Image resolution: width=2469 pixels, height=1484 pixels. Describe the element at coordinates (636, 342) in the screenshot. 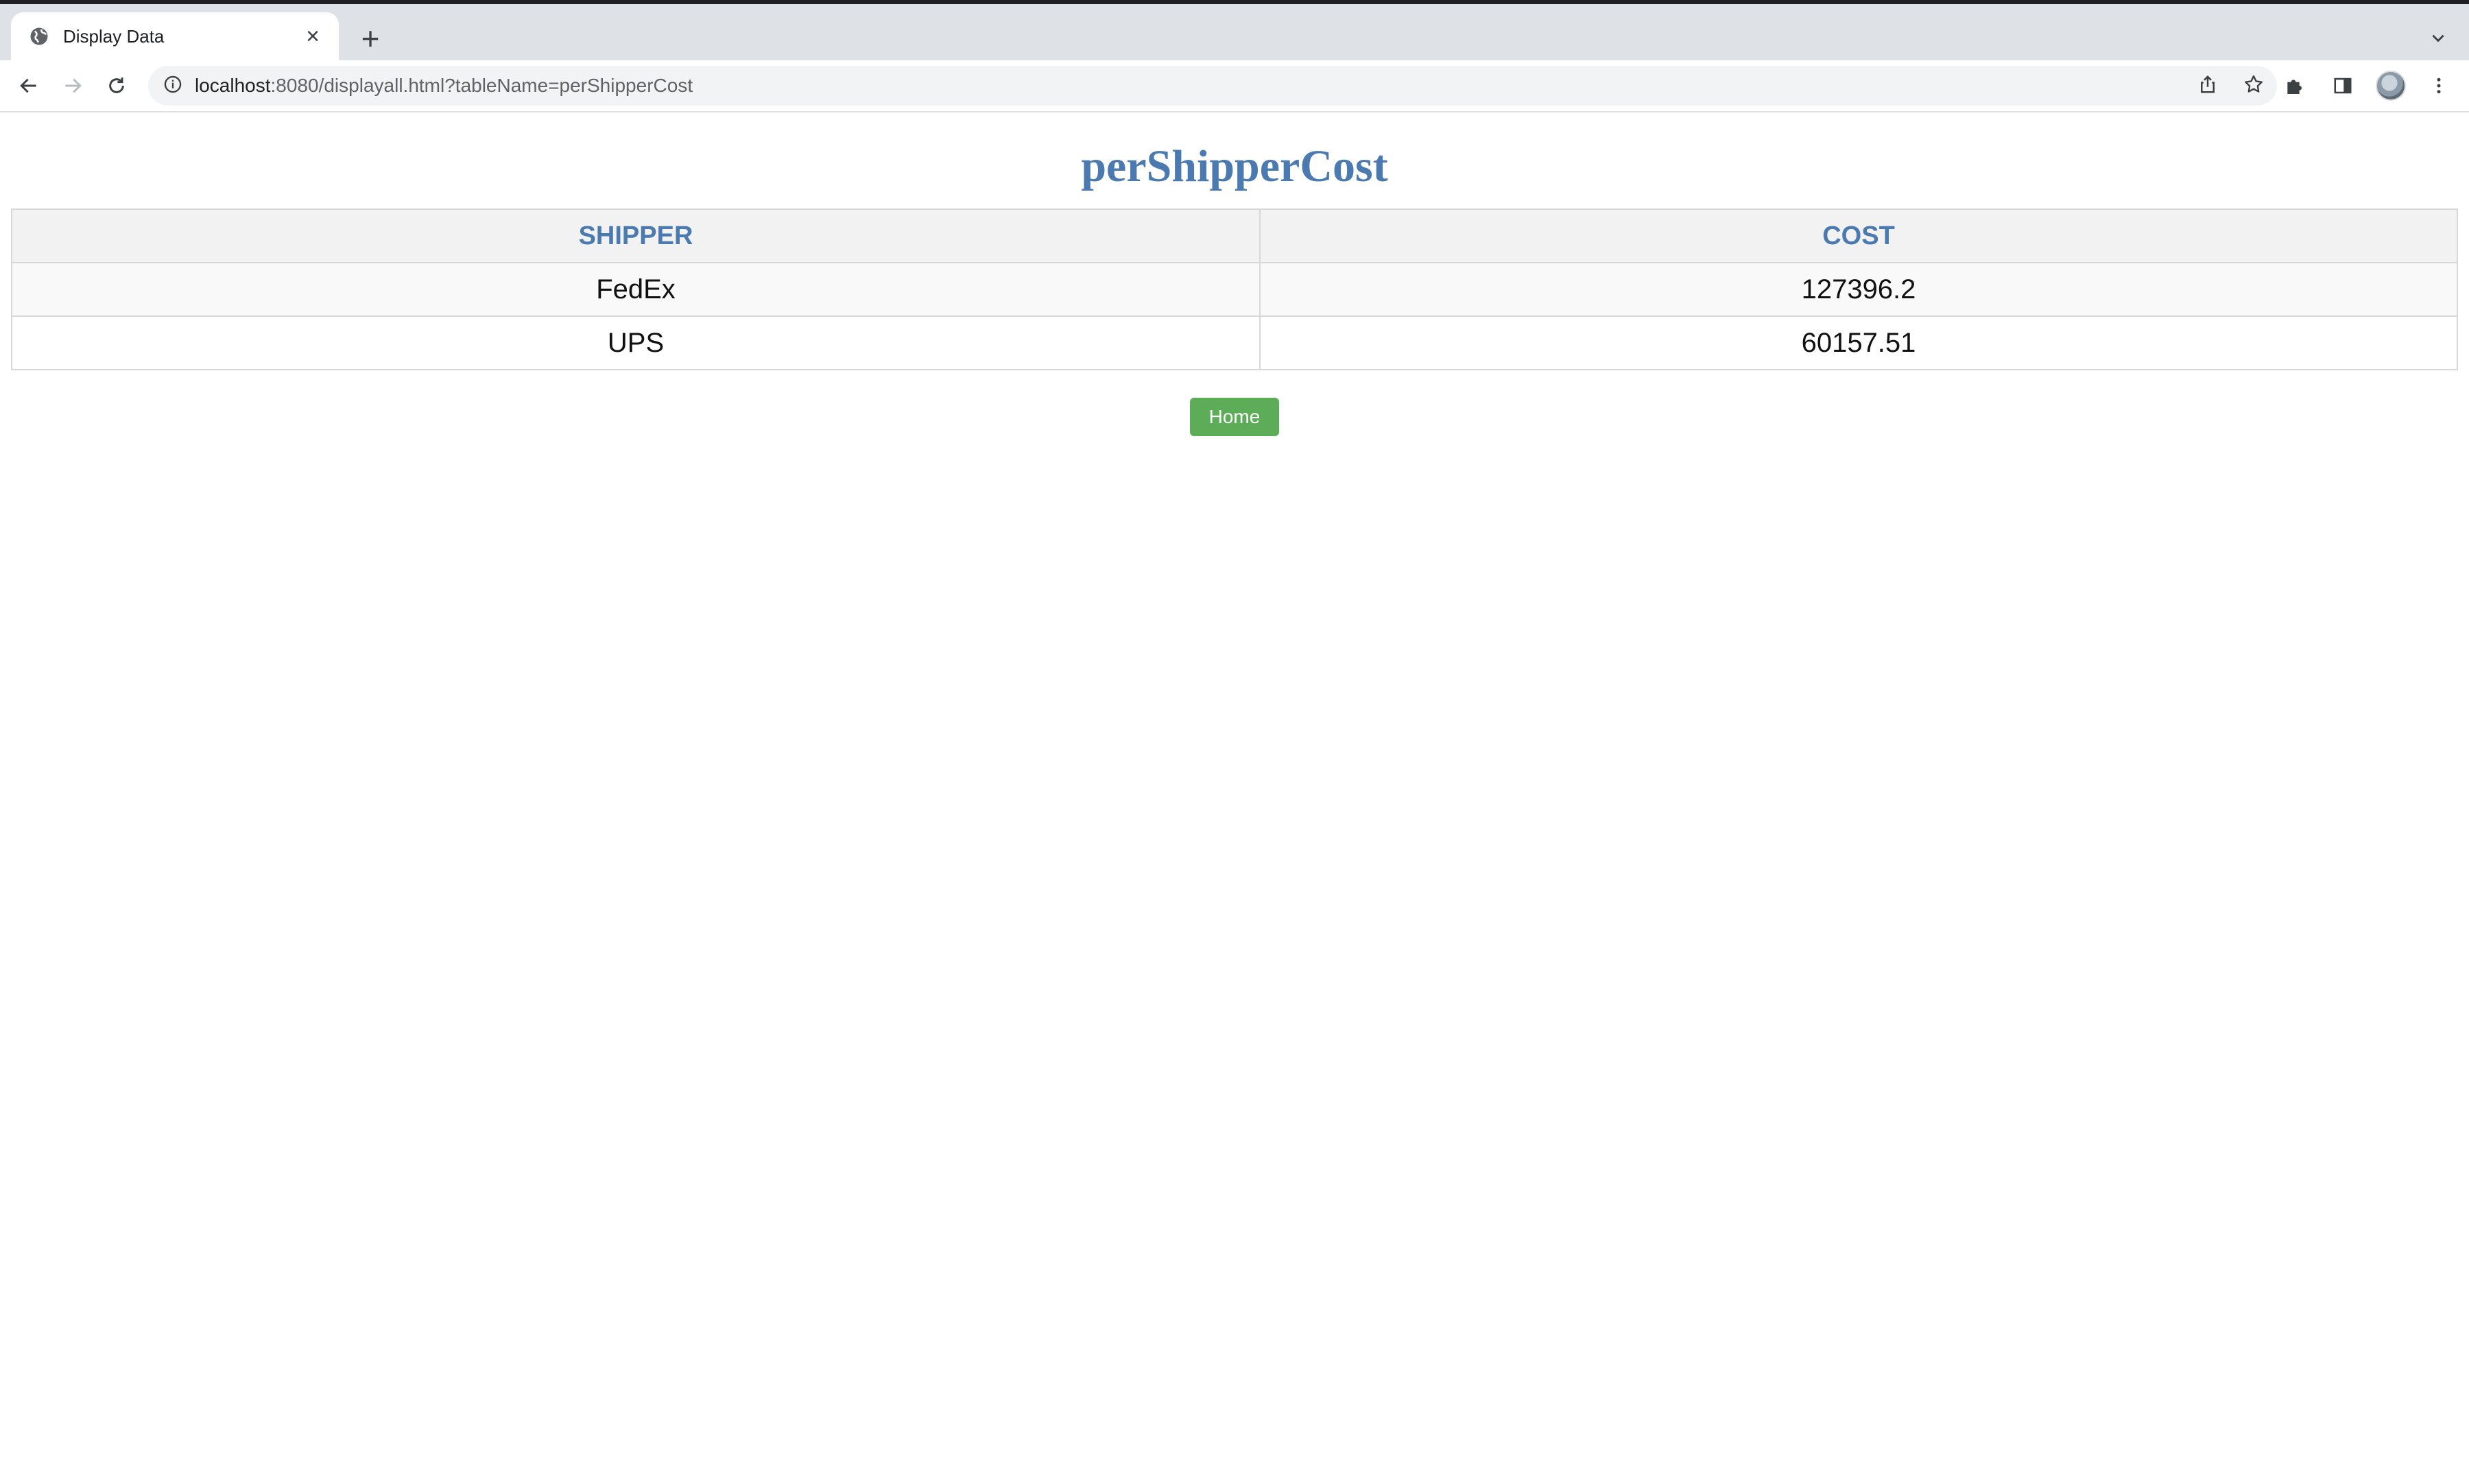

I see `cell-shipper: UPS` at that location.